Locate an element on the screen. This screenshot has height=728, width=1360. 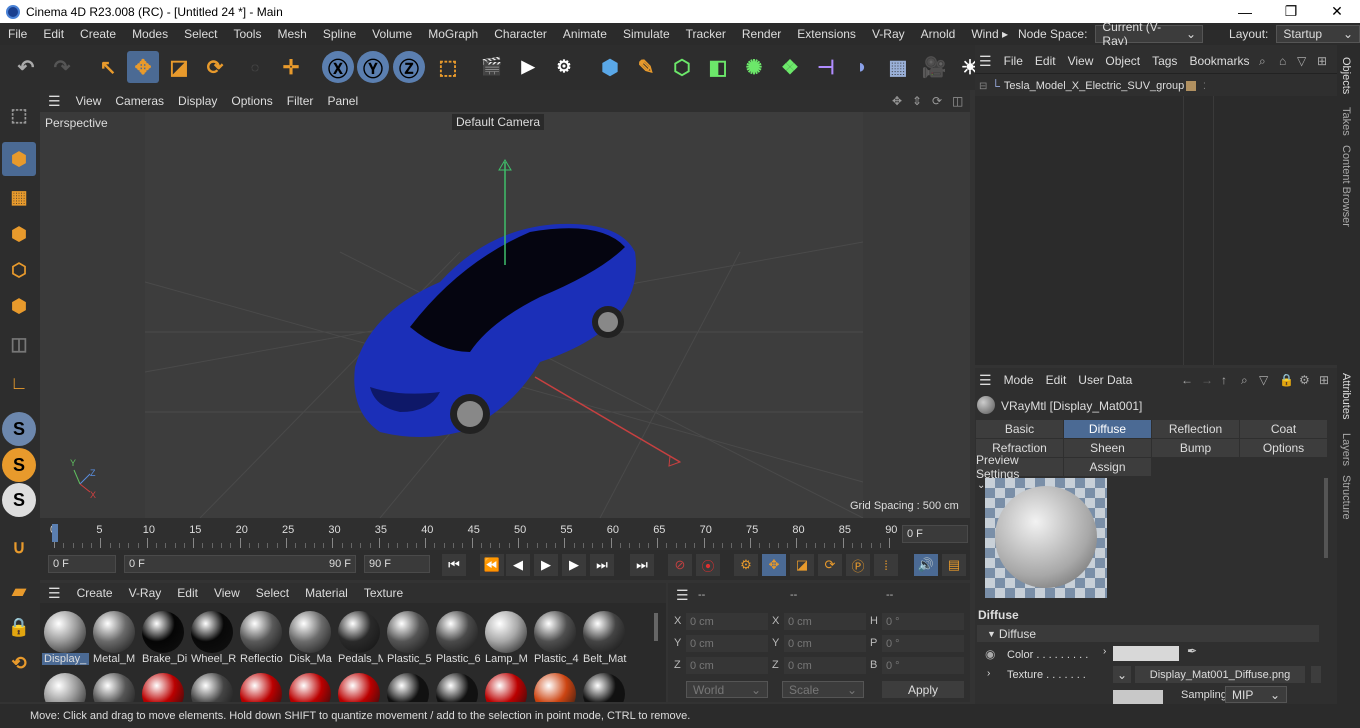
vp-menu-options: Options is located at coordinates (251, 101).